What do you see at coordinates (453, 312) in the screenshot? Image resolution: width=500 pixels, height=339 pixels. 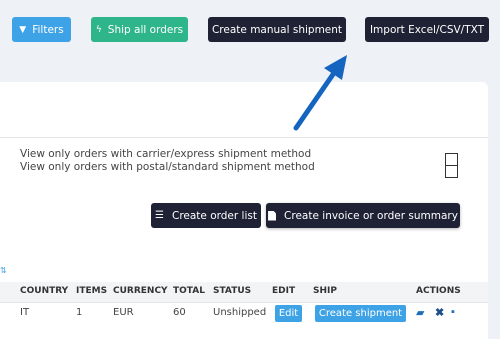 I see `note-icon: ▪` at bounding box center [453, 312].